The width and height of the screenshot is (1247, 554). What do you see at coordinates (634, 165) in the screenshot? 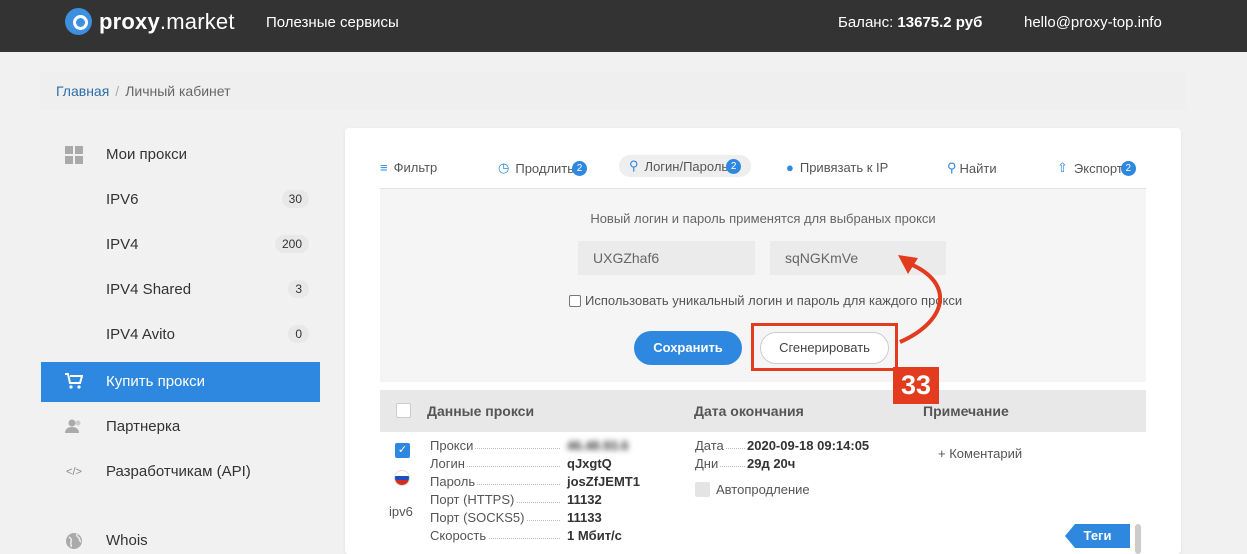
I see `key-icon: ⚲` at bounding box center [634, 165].